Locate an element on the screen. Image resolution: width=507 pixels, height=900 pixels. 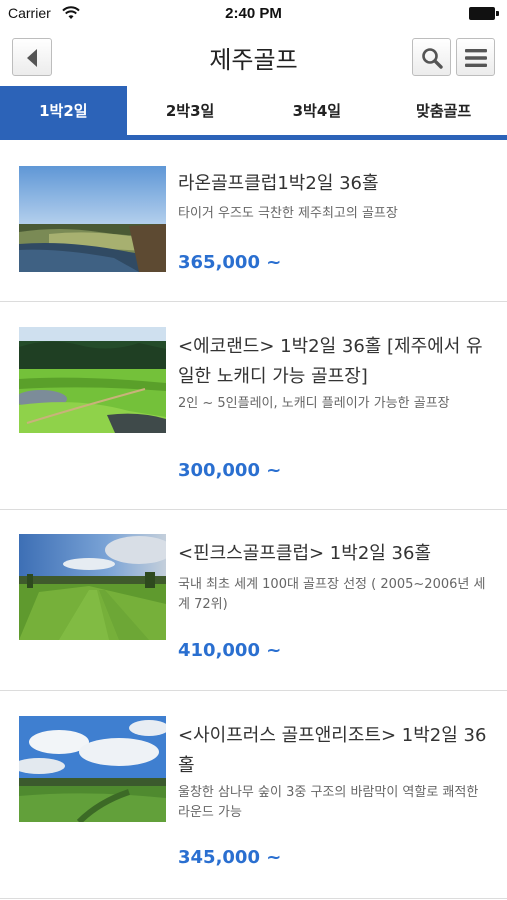
product-description: 울창한 삼나무 숲이 3중 구조의 바람막이 역할로 쾌적한 라운드 가능 is located at coordinates (328, 802).